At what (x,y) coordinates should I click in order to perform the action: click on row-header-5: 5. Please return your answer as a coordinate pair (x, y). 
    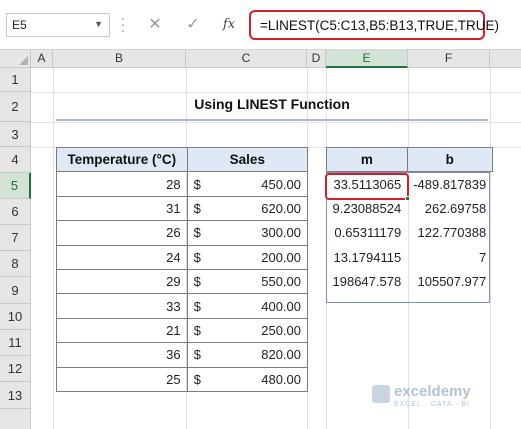
    Looking at the image, I should click on (15, 186).